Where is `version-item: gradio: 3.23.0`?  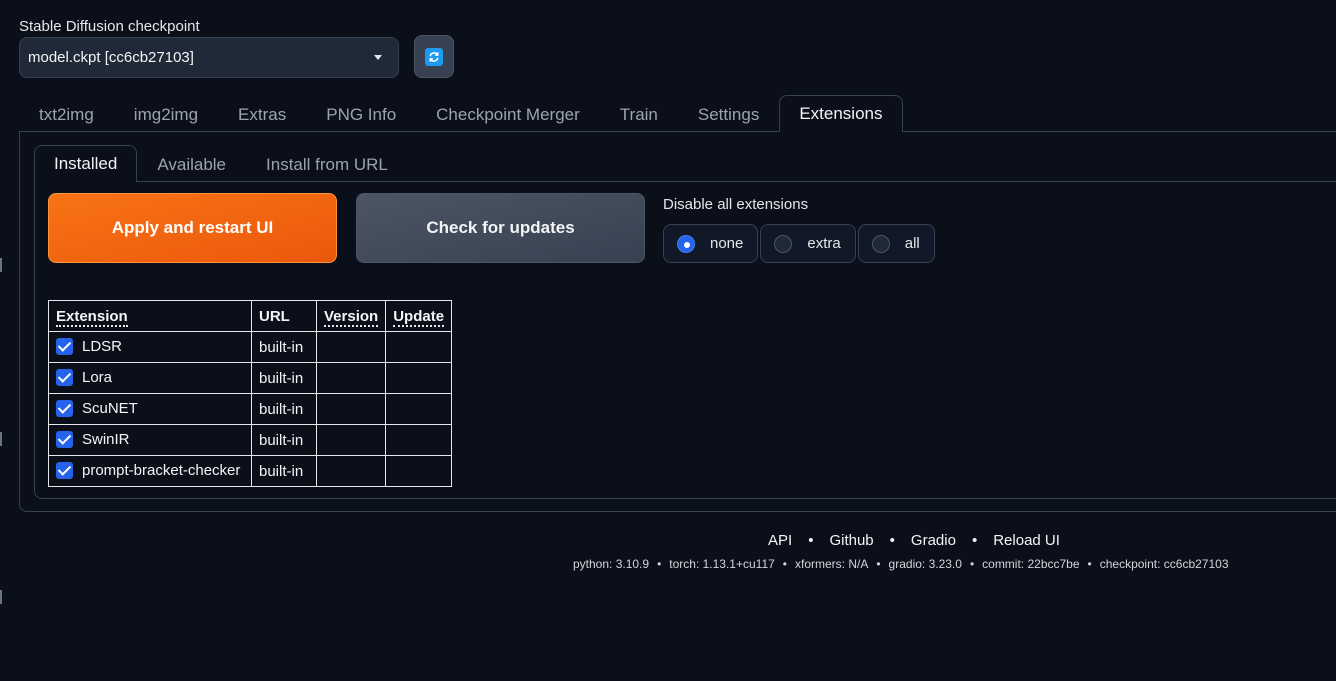 version-item: gradio: 3.23.0 is located at coordinates (925, 564).